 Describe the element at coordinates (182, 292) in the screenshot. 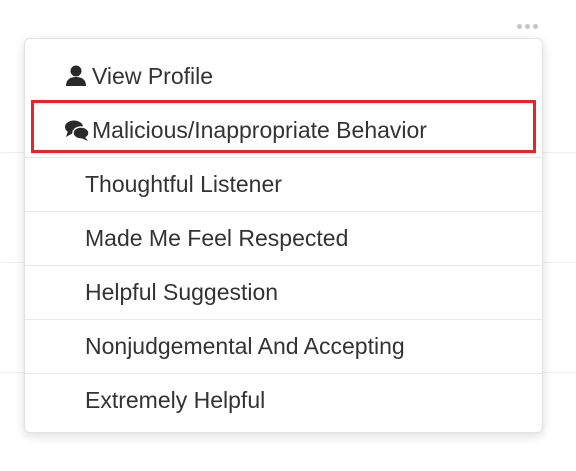

I see `menu-item-label: Helpful Suggestion` at that location.